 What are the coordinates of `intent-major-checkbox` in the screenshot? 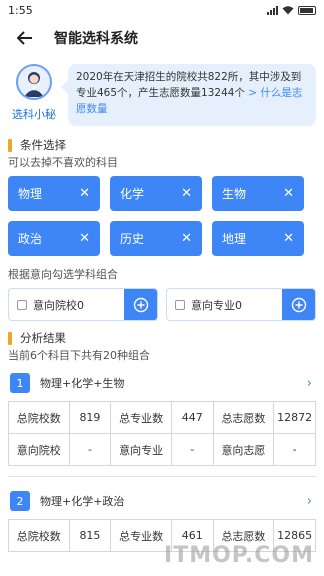 It's located at (180, 304).